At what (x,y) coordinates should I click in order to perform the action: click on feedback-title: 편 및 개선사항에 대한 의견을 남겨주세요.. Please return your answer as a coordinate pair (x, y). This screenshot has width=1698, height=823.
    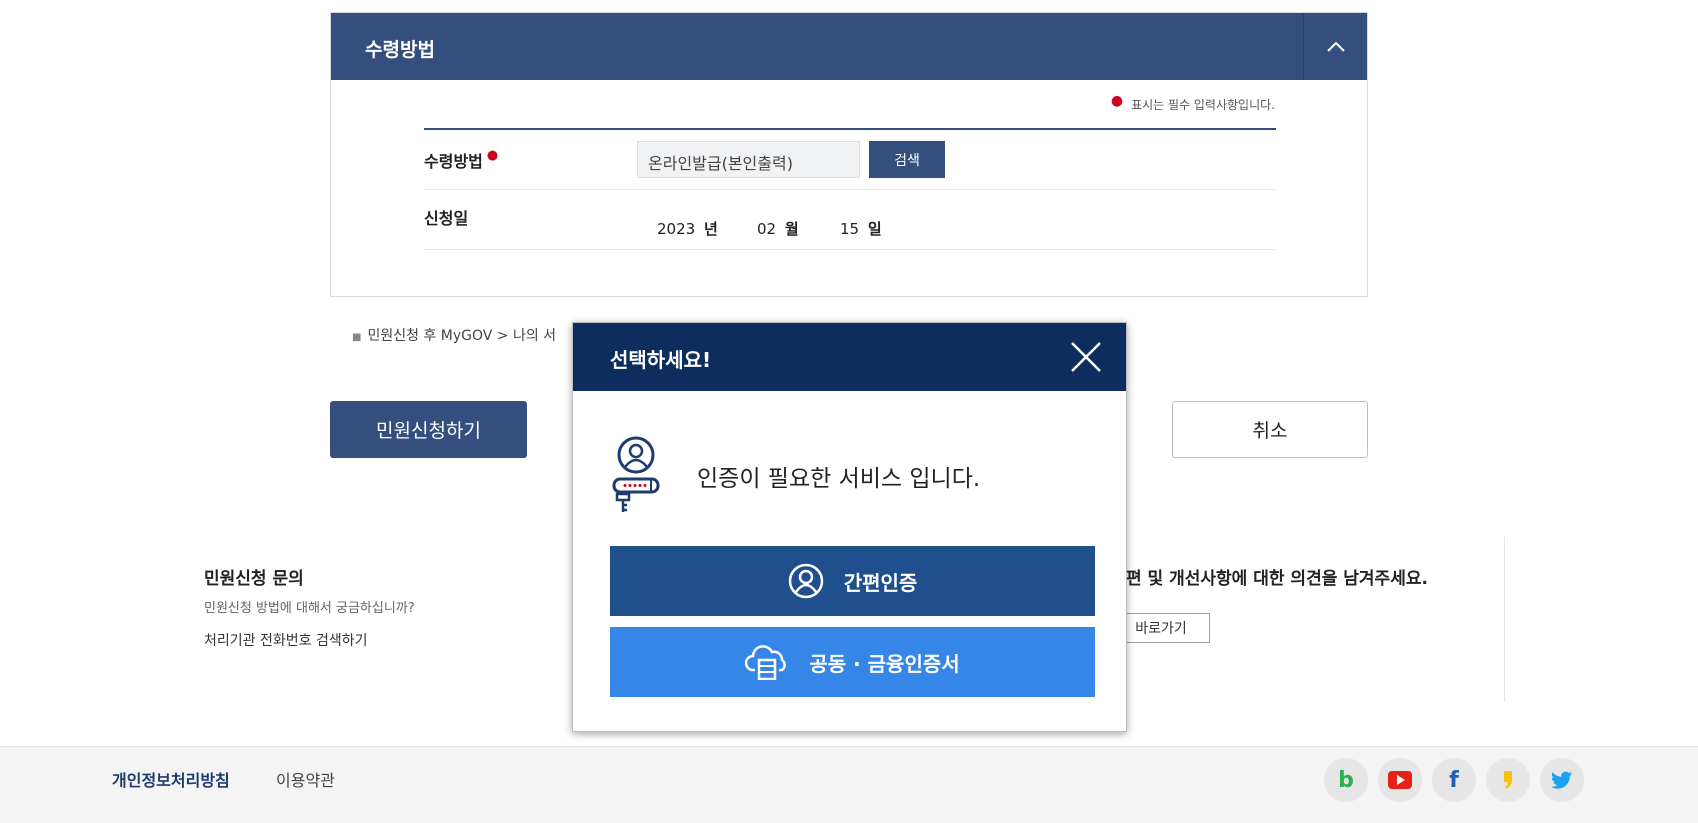
    Looking at the image, I should click on (1277, 579).